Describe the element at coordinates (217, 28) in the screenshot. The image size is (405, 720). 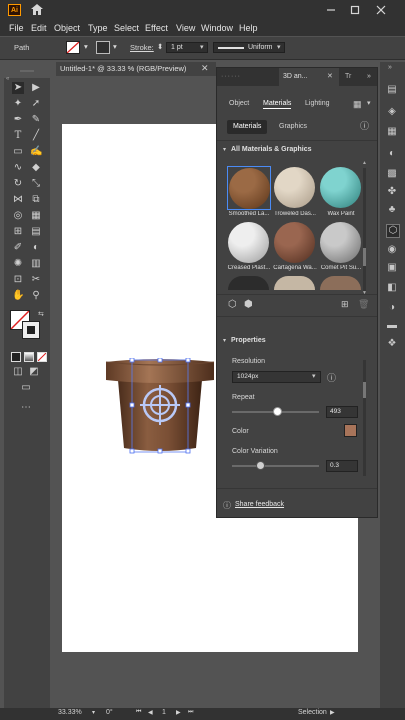
I see `menu-window: Window` at that location.